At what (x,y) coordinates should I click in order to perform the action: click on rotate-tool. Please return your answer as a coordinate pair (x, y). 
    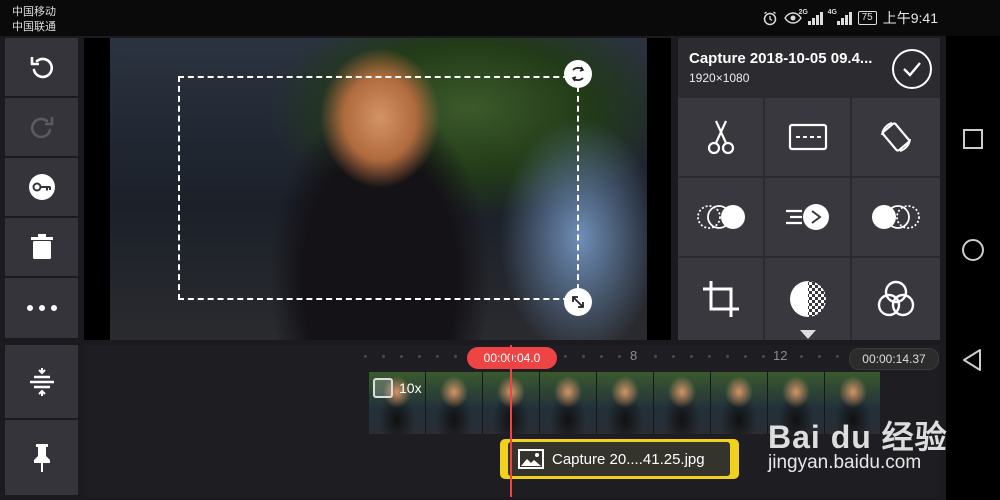
    Looking at the image, I should click on (896, 137).